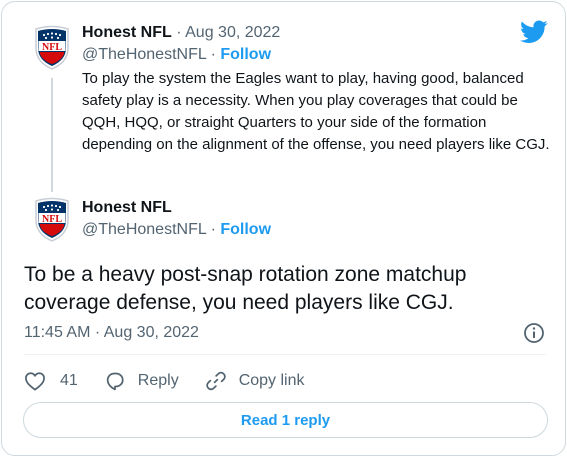 Image resolution: width=567 pixels, height=457 pixels. What do you see at coordinates (232, 32) in the screenshot?
I see `tweet-date: Aug 30, 2022` at bounding box center [232, 32].